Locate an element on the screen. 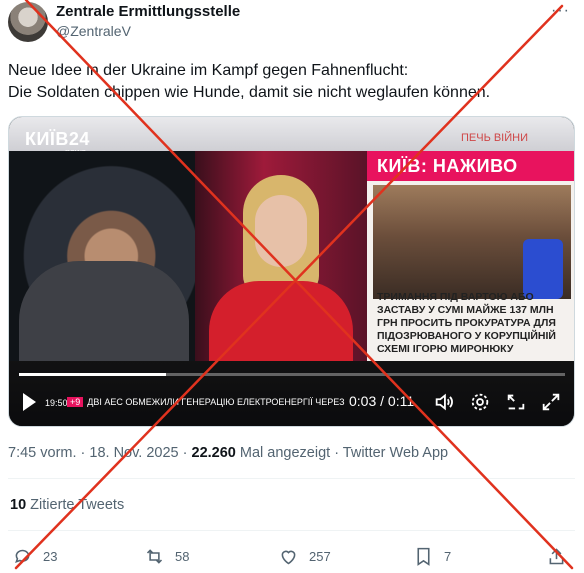 The width and height of the screenshot is (584, 573). video-panel-anchor is located at coordinates (281, 256).